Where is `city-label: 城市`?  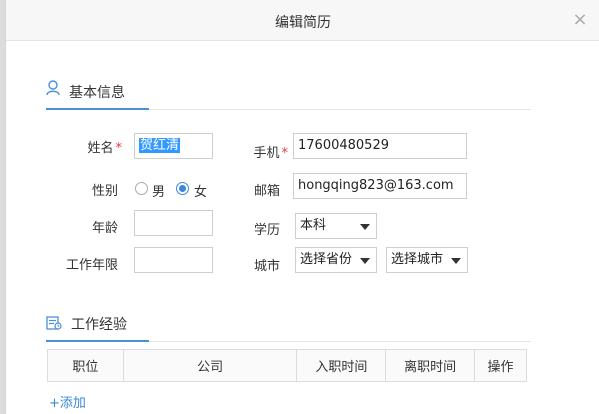
city-label: 城市 is located at coordinates (266, 266).